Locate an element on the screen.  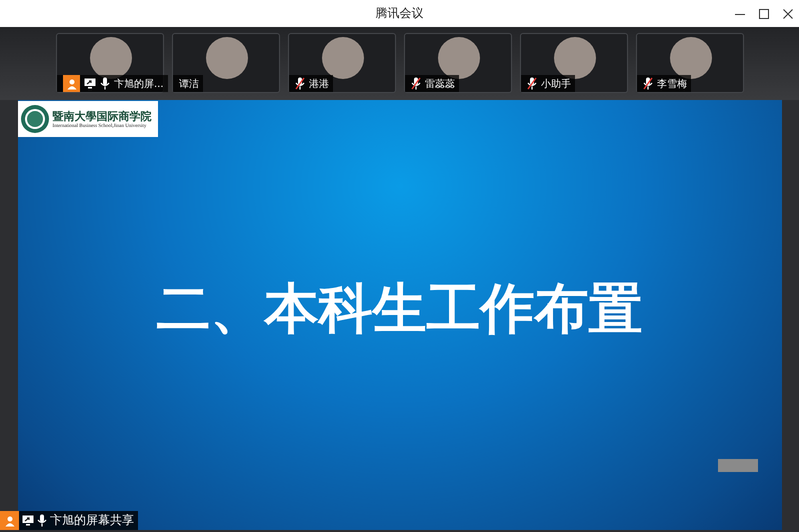
close-icon is located at coordinates (788, 13).